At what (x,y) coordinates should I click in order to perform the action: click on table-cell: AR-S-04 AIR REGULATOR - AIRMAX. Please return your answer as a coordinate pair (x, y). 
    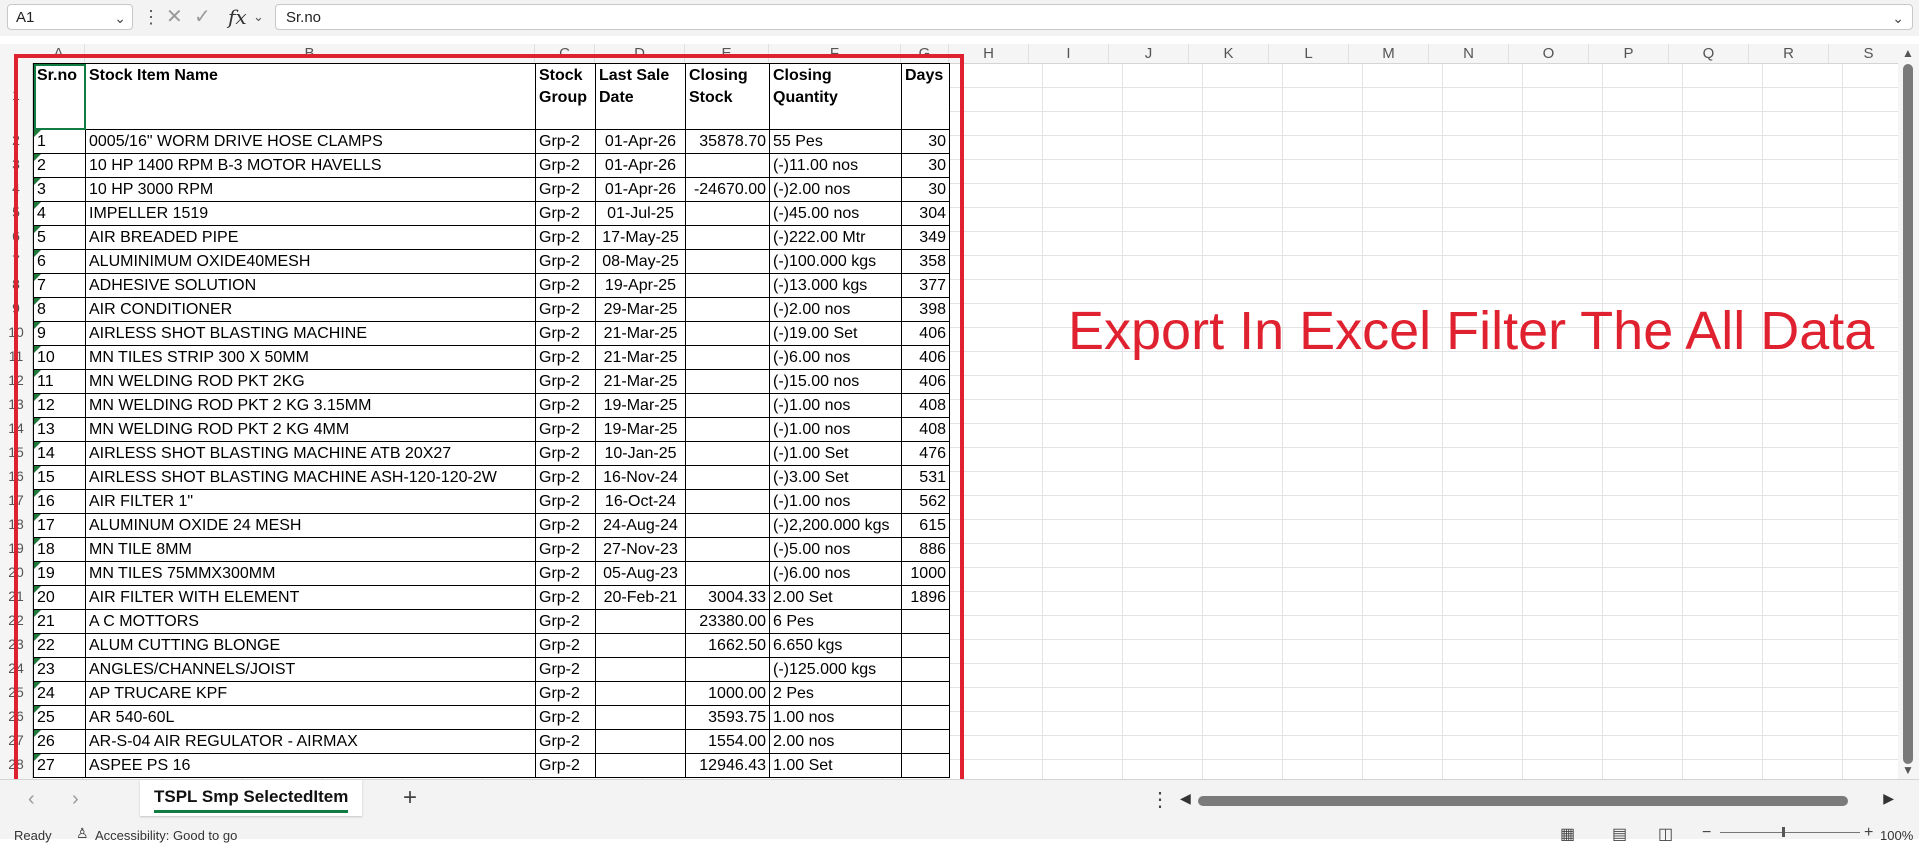
    Looking at the image, I should click on (310, 741).